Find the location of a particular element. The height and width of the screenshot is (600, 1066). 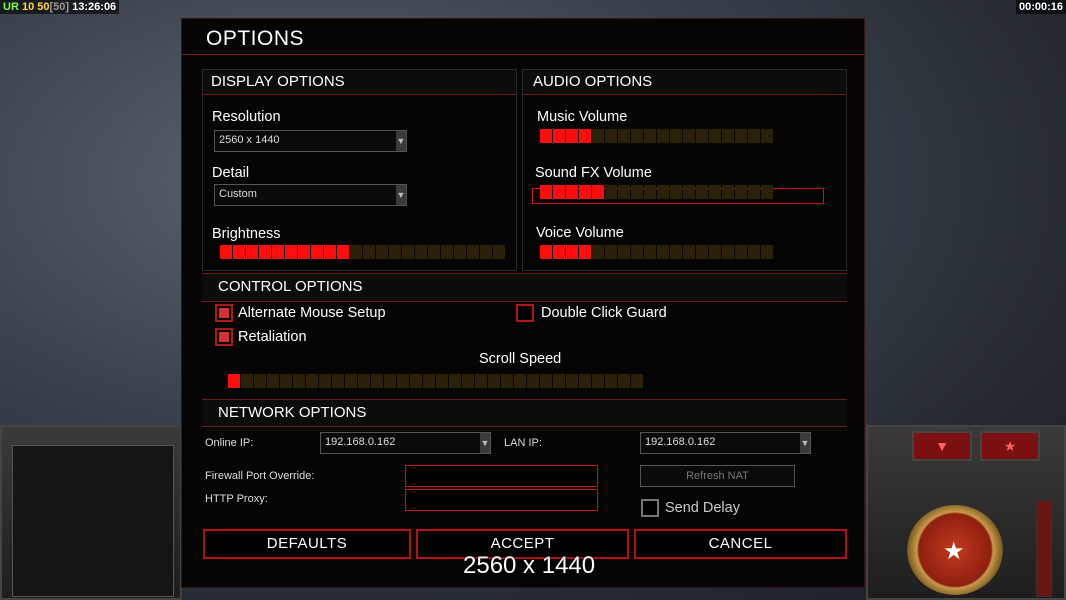

send-delay-checkbox is located at coordinates (650, 508).